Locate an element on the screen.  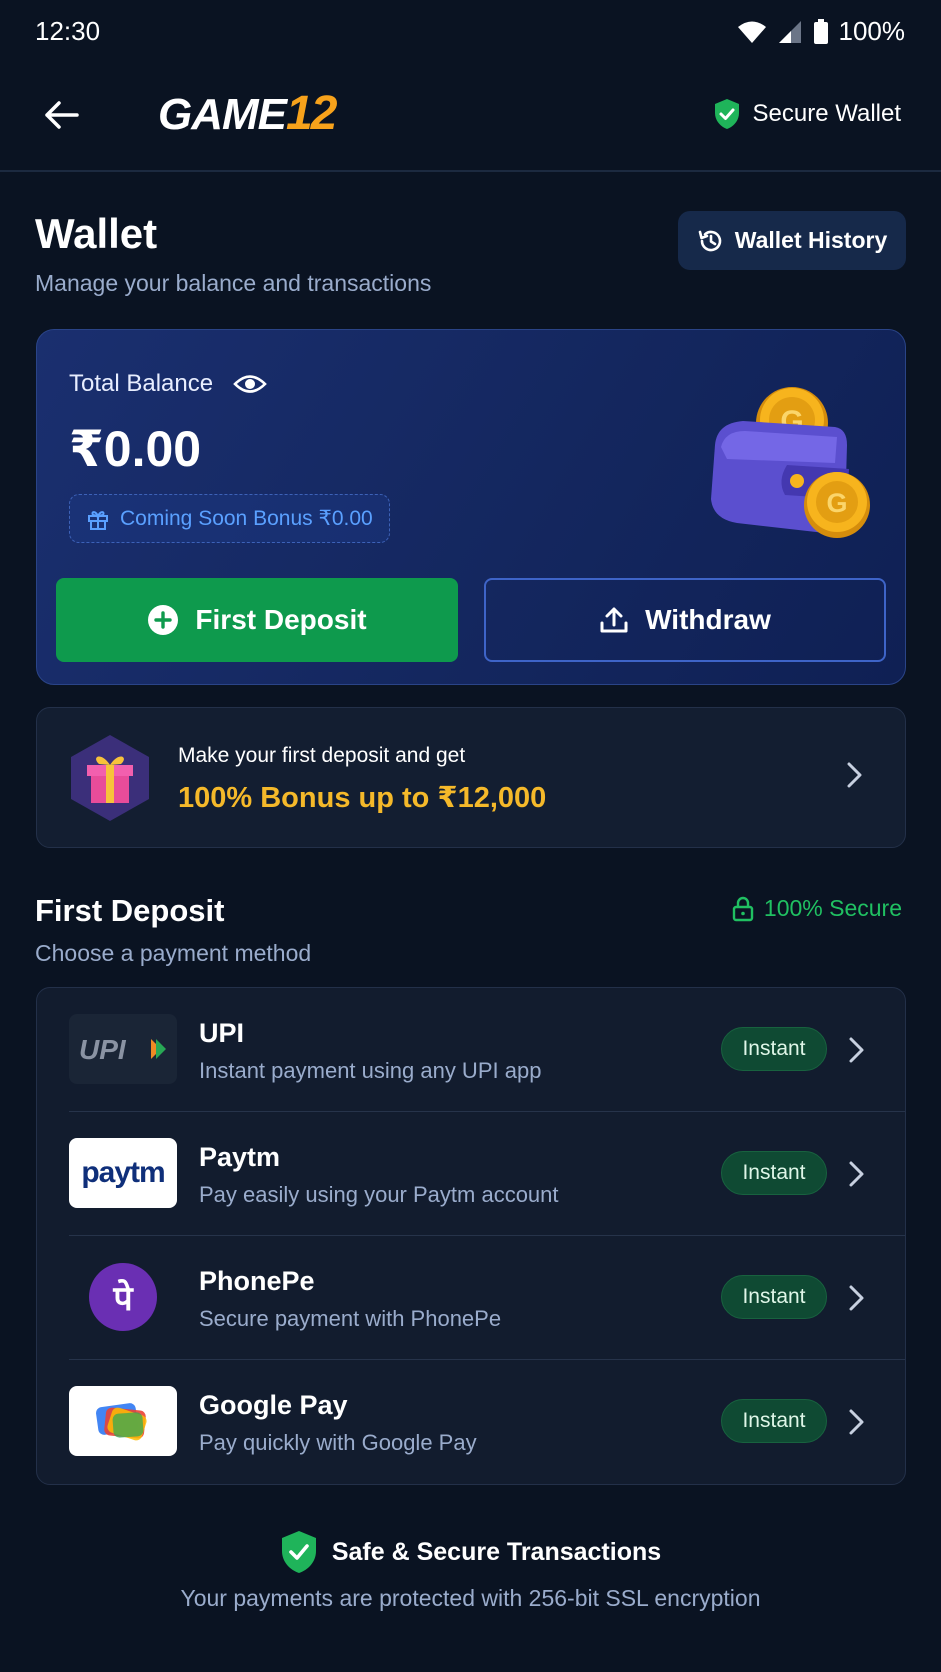
history-icon is located at coordinates (709, 240).